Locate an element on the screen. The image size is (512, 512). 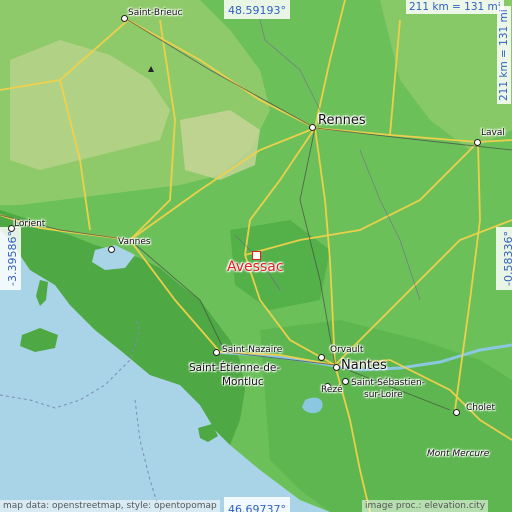
coord-west-box: -3.39586° is located at coordinates (10, 258).